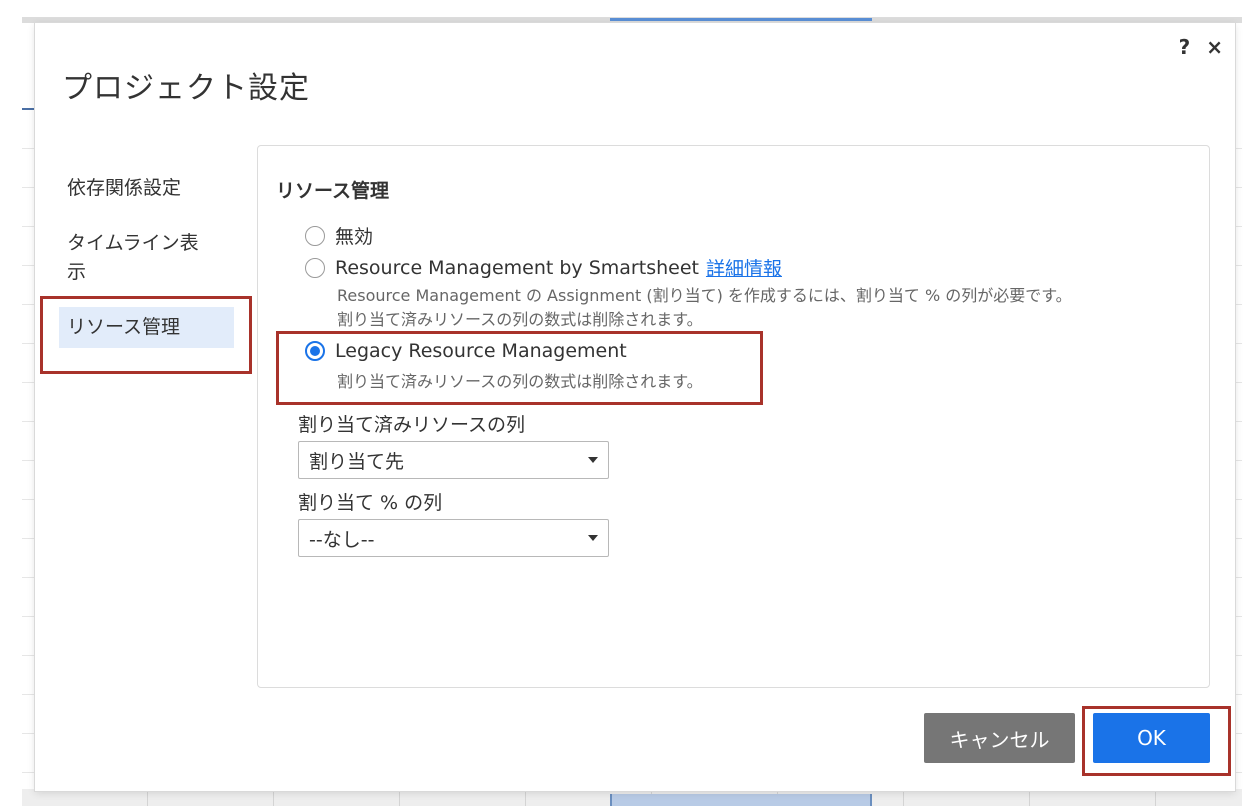  I want to click on nav-item-dependencies: 依存関係設定, so click(146, 188).